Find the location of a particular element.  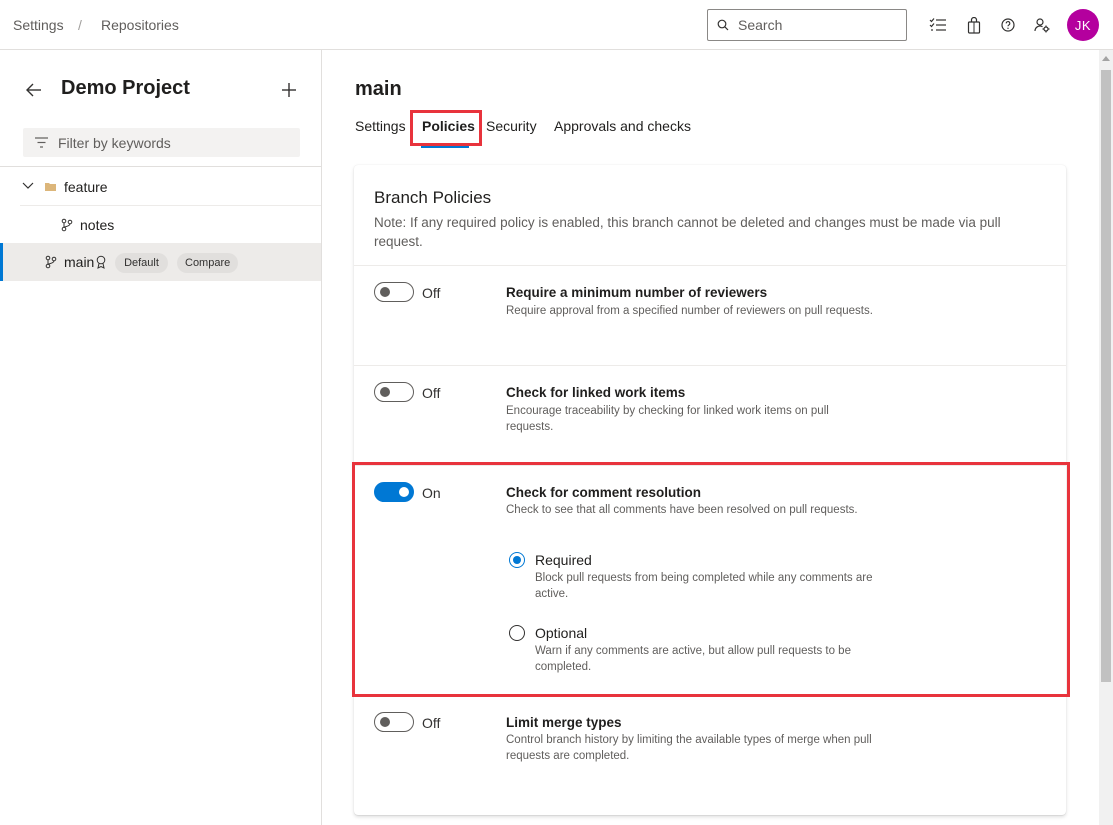

scrollbar is located at coordinates (1106, 437).